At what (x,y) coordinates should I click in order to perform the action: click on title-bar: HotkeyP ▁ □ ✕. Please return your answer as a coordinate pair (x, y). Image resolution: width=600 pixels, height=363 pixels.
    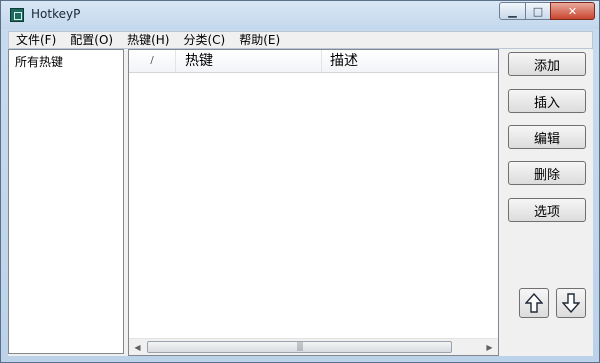
    Looking at the image, I should click on (300, 15).